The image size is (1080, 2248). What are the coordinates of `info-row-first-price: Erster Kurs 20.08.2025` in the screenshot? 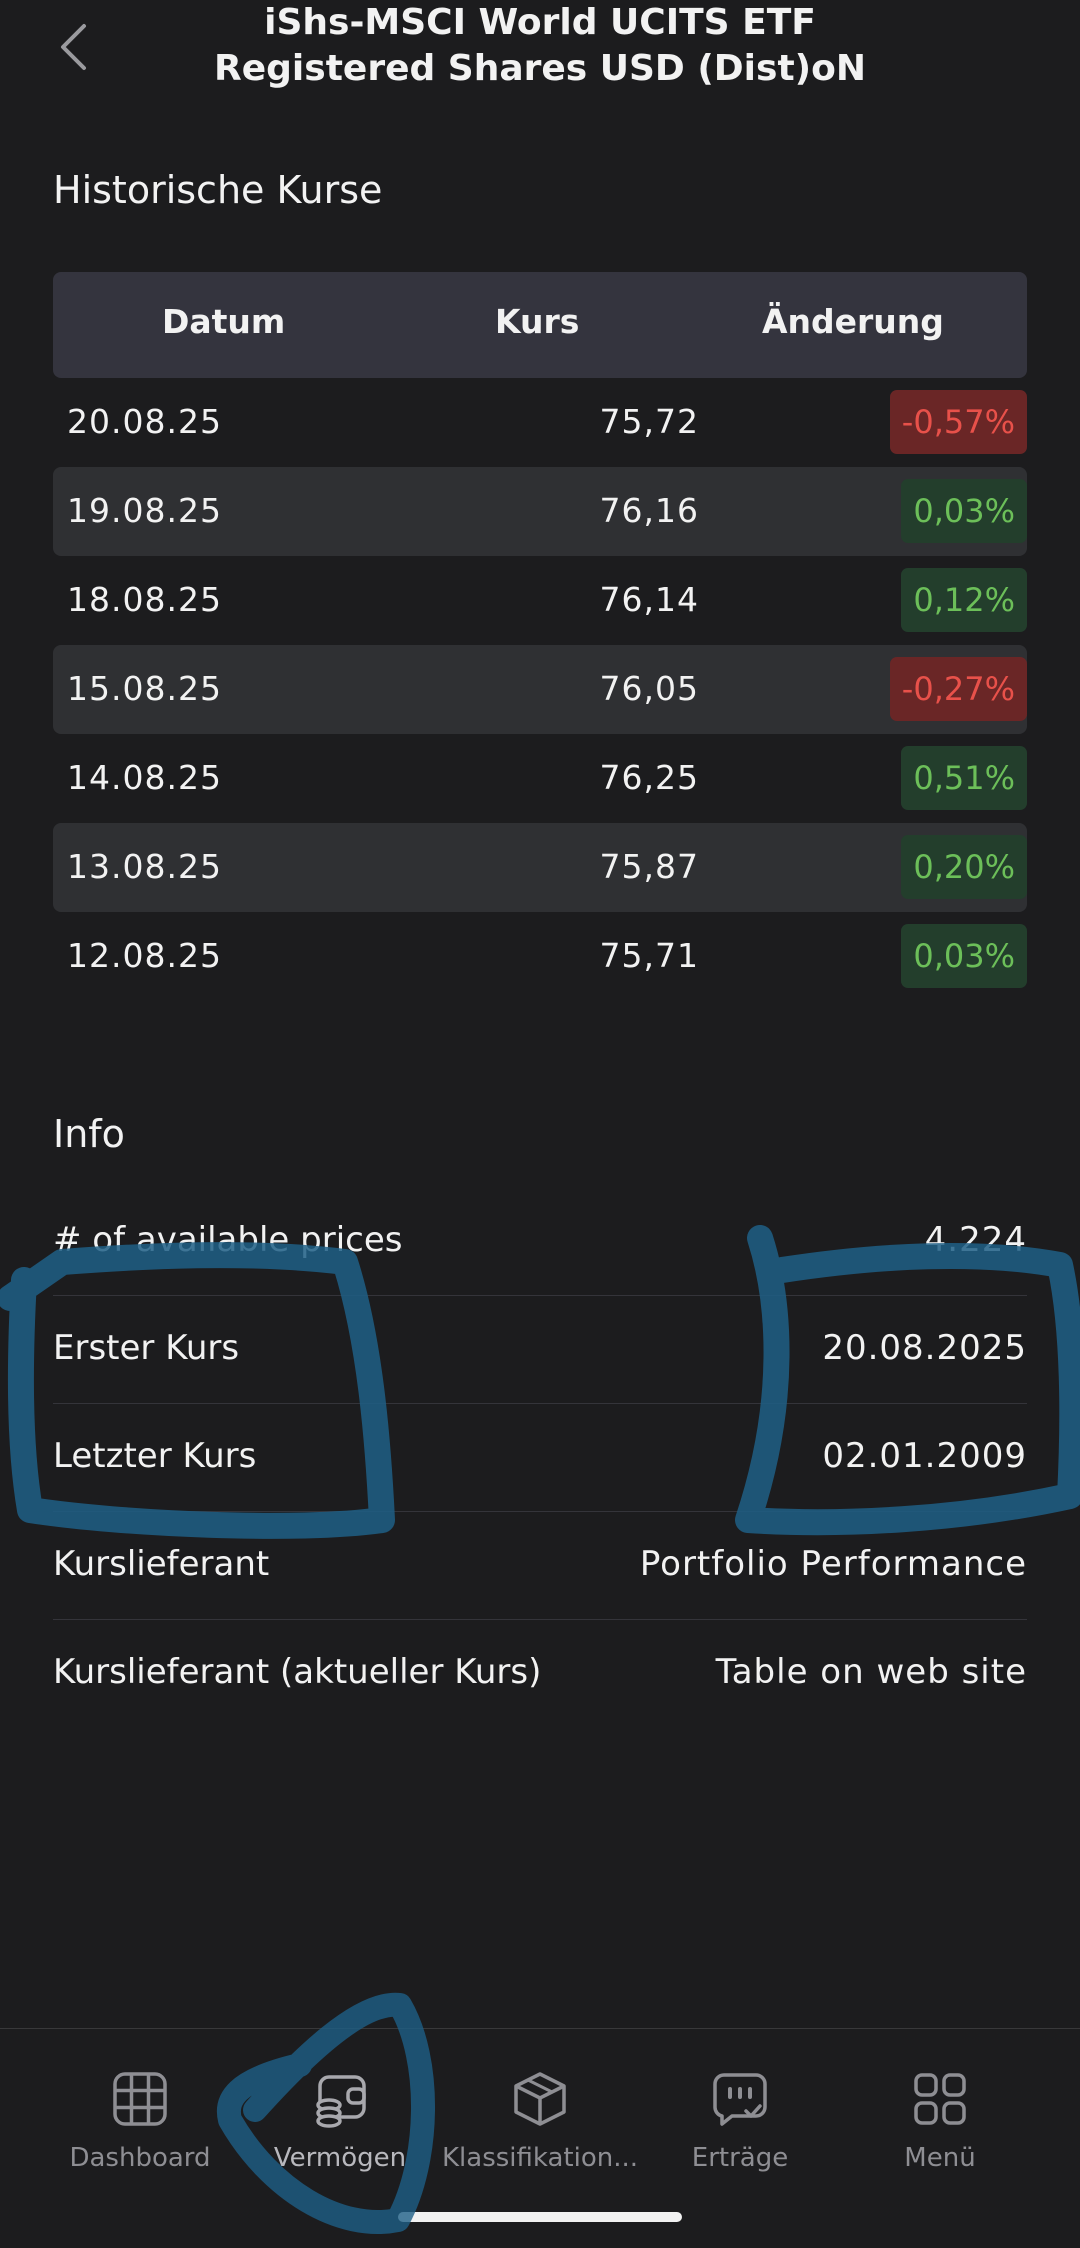 It's located at (540, 1350).